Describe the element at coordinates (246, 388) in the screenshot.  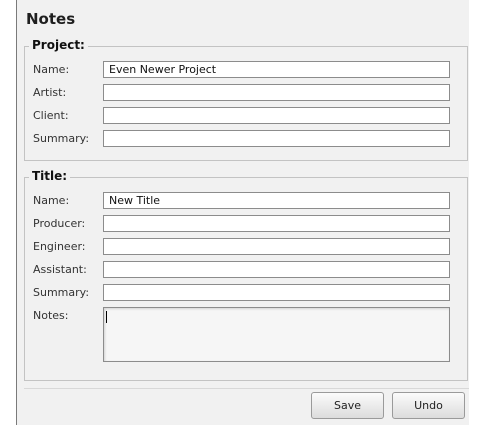
I see `footer-divider` at that location.